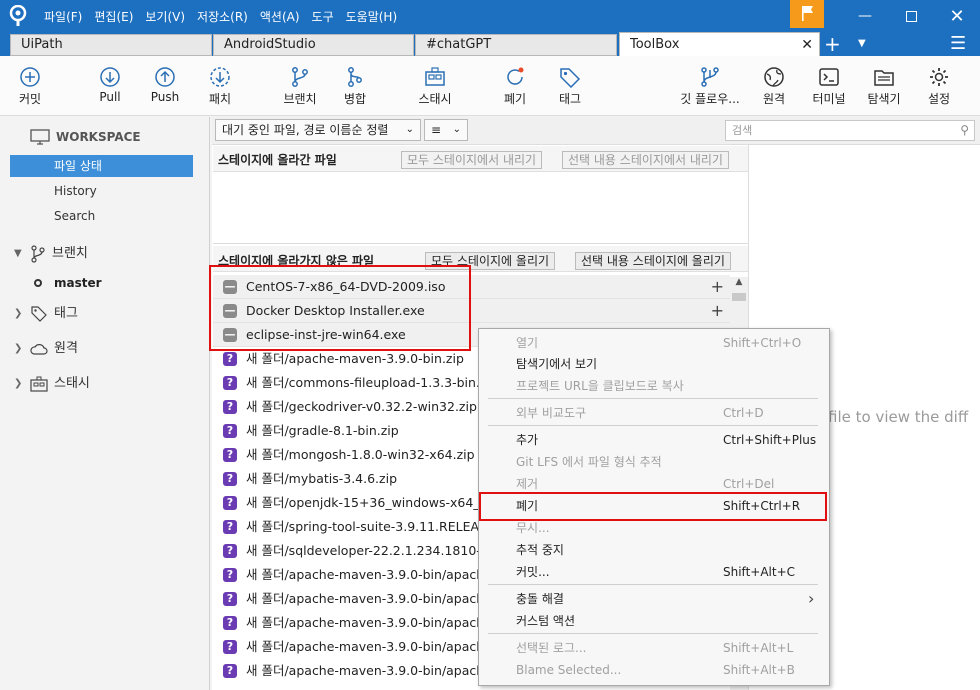 The width and height of the screenshot is (980, 690). What do you see at coordinates (78, 283) in the screenshot?
I see `branch-master-label: master` at bounding box center [78, 283].